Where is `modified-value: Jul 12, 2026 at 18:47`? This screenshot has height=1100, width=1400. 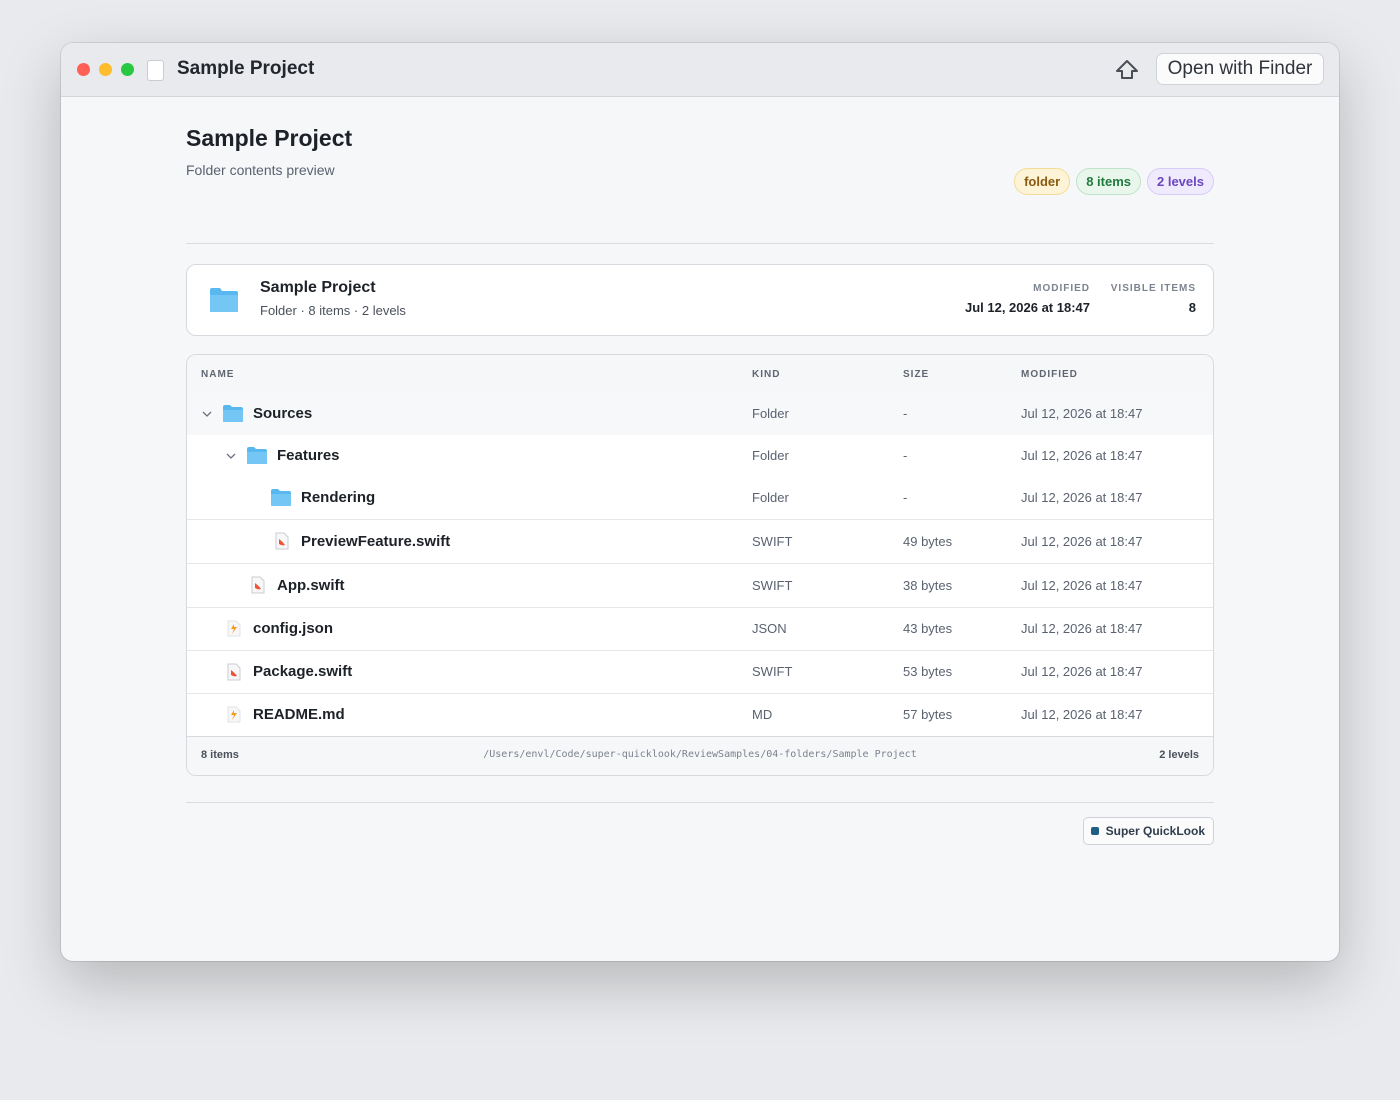
modified-value: Jul 12, 2026 at 18:47 is located at coordinates (1027, 307).